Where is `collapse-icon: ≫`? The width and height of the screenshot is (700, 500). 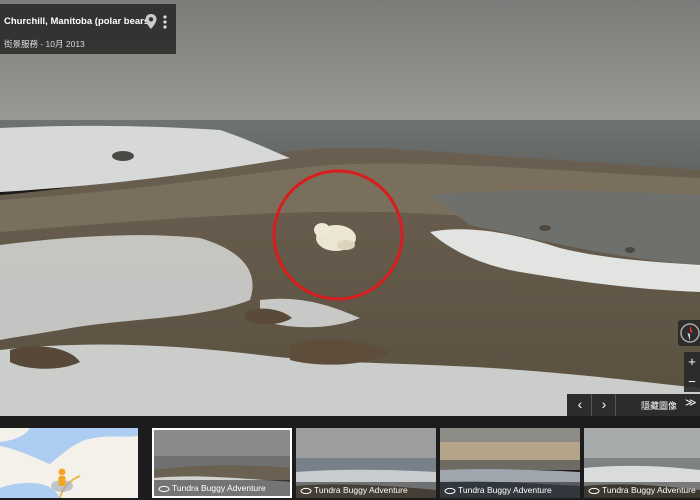 collapse-icon: ≫ is located at coordinates (691, 402).